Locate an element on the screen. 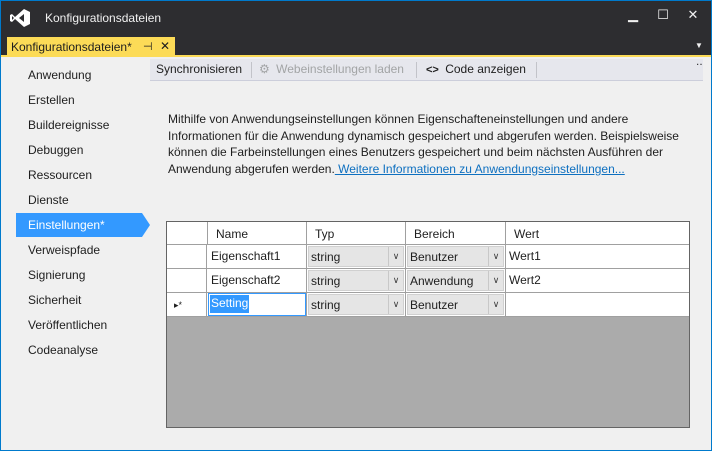 The image size is (712, 451). setting-value-cell: Wert1 is located at coordinates (597, 256).